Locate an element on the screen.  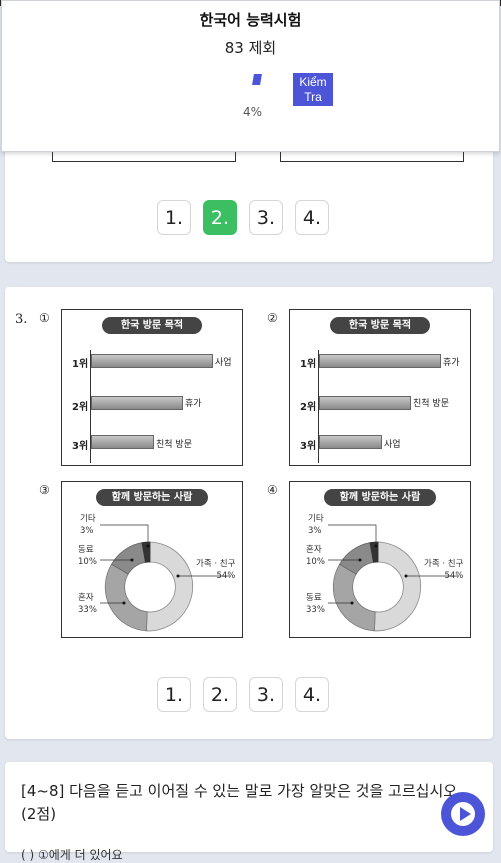
slice-label: 혼자 10% is located at coordinates (315, 556).